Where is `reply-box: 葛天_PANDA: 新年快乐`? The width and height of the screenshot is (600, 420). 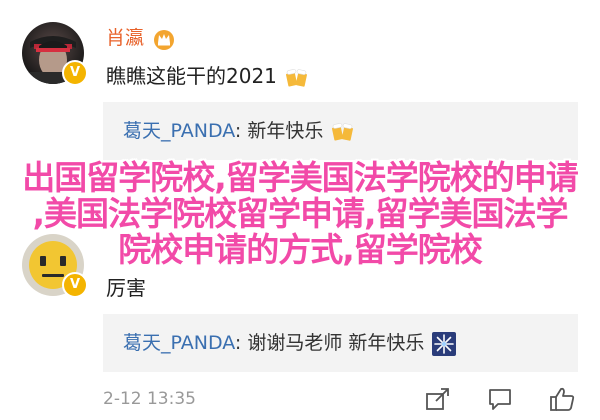
reply-box: 葛天_PANDA: 新年快乐 is located at coordinates (340, 131).